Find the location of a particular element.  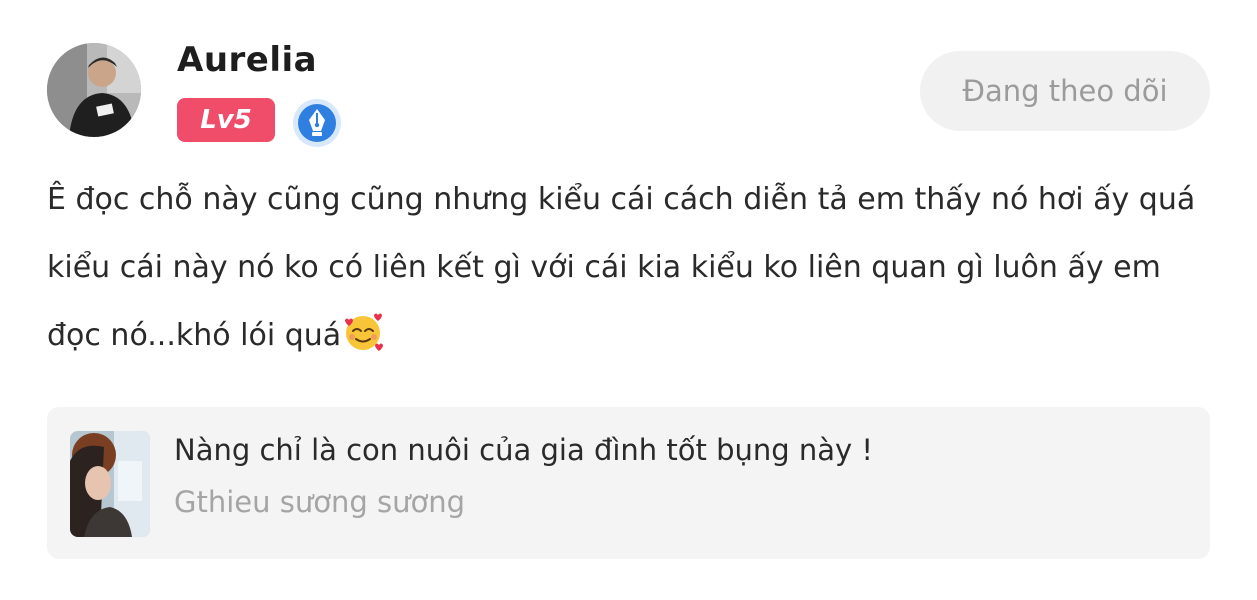

story-cover-thumbnail is located at coordinates (110, 484).